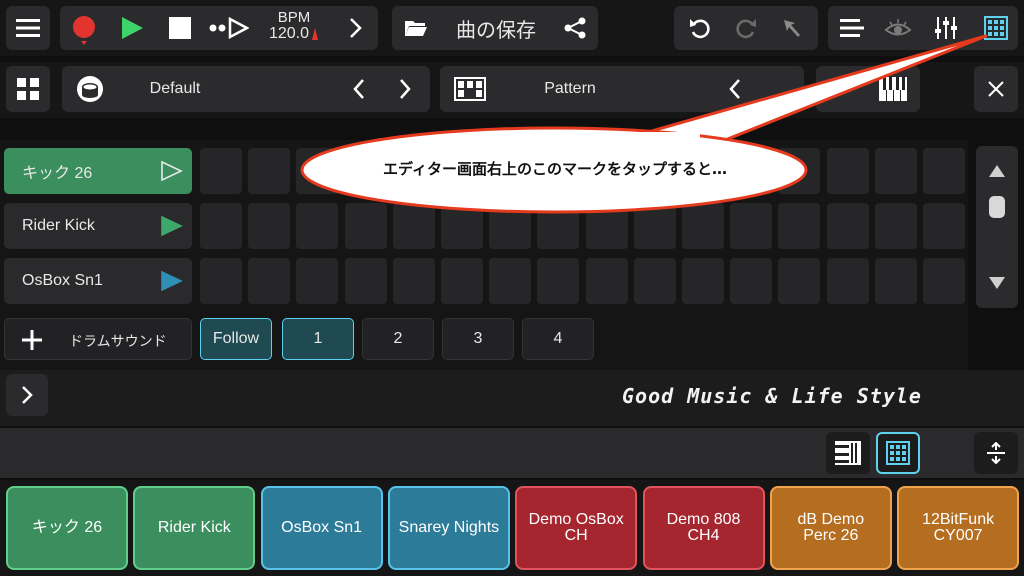 The height and width of the screenshot is (576, 1024). I want to click on stop-button, so click(180, 28).